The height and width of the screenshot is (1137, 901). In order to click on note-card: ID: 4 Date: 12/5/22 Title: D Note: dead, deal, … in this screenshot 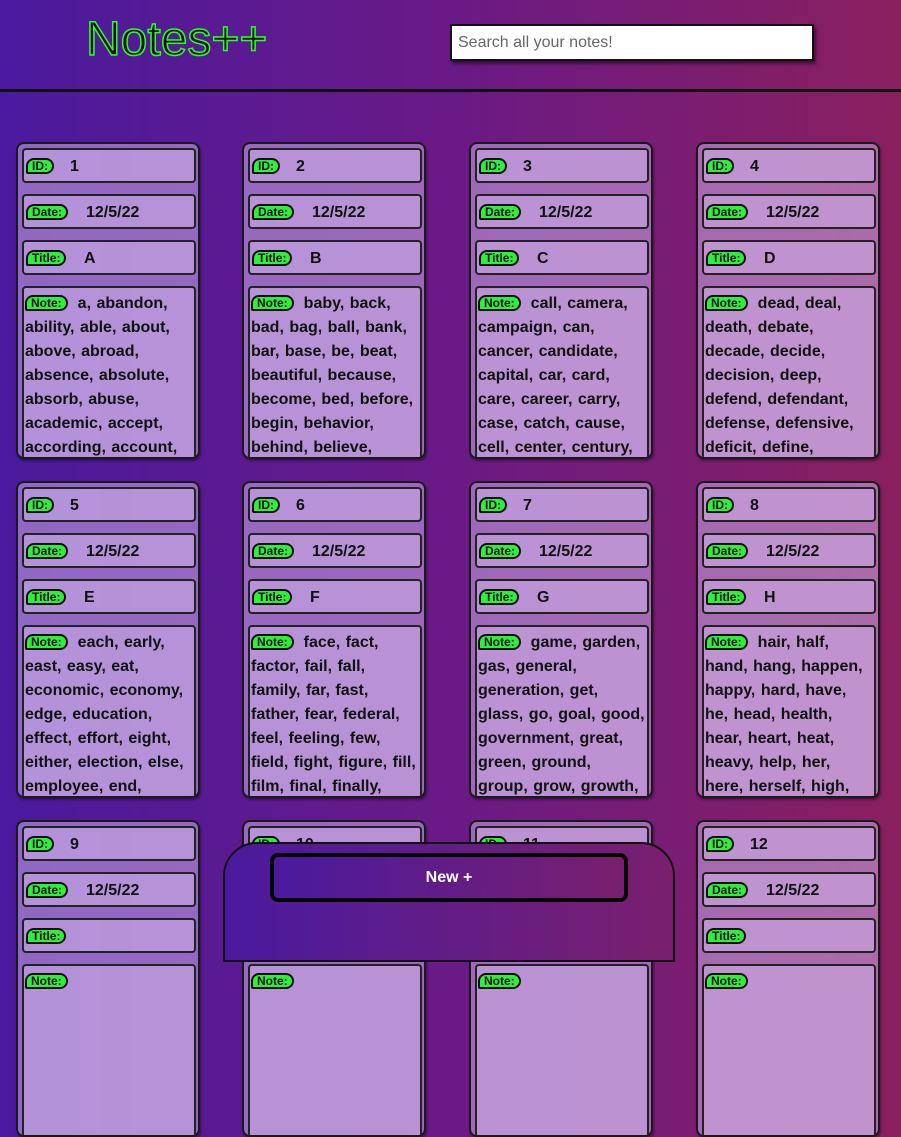, I will do `click(788, 300)`.